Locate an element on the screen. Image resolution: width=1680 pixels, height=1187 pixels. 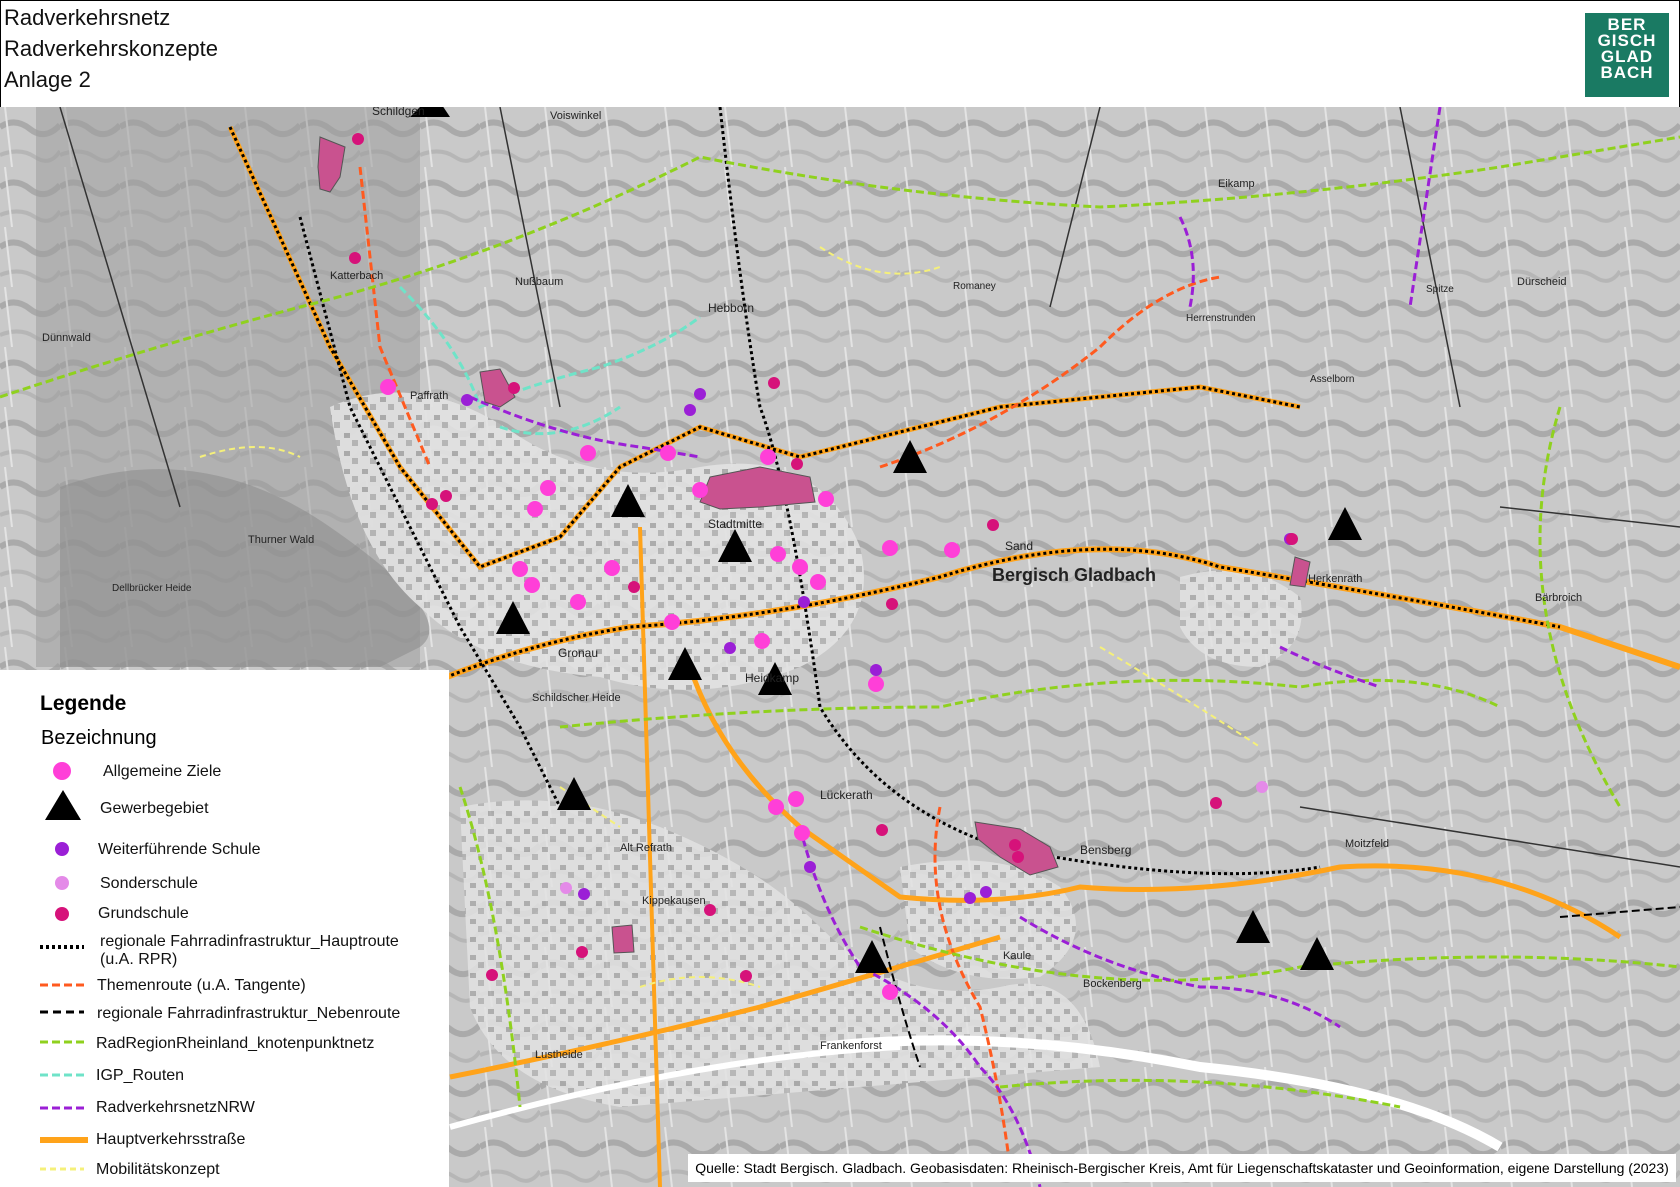
place-label: Frankenforst is located at coordinates (851, 1046).